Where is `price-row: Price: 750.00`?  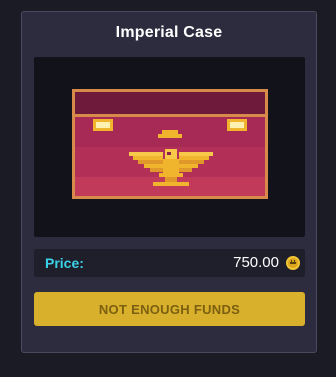
price-row: Price: 750.00 is located at coordinates (169, 263).